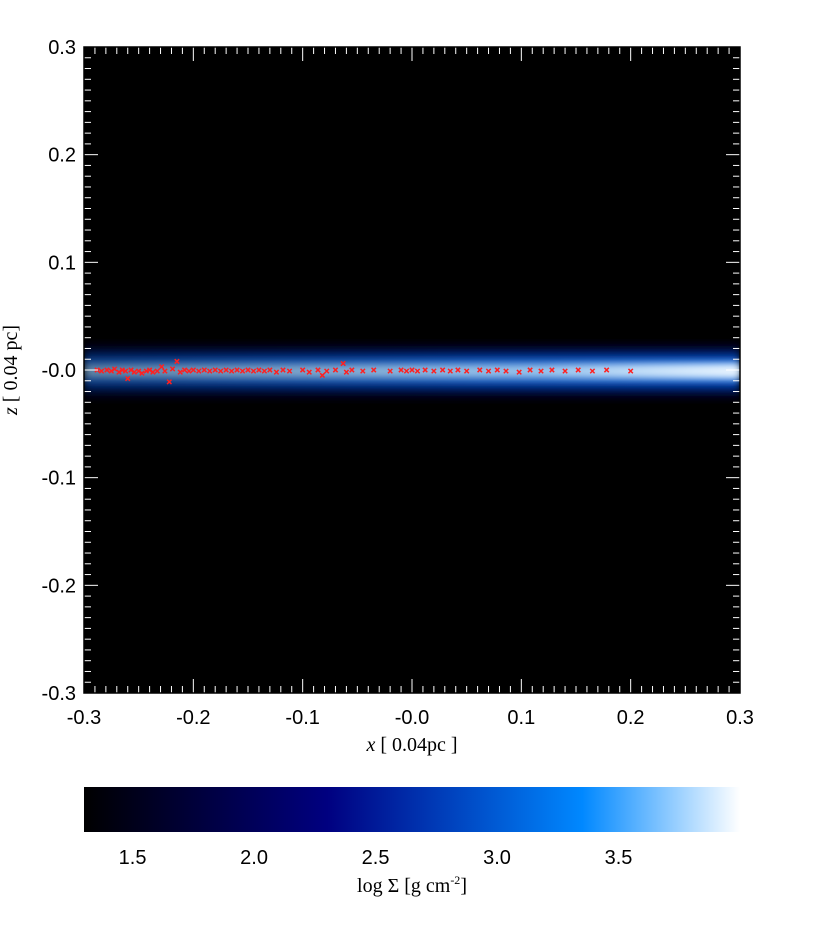 The width and height of the screenshot is (822, 926). I want to click on colorbar-tick-label: 3.0, so click(497, 858).